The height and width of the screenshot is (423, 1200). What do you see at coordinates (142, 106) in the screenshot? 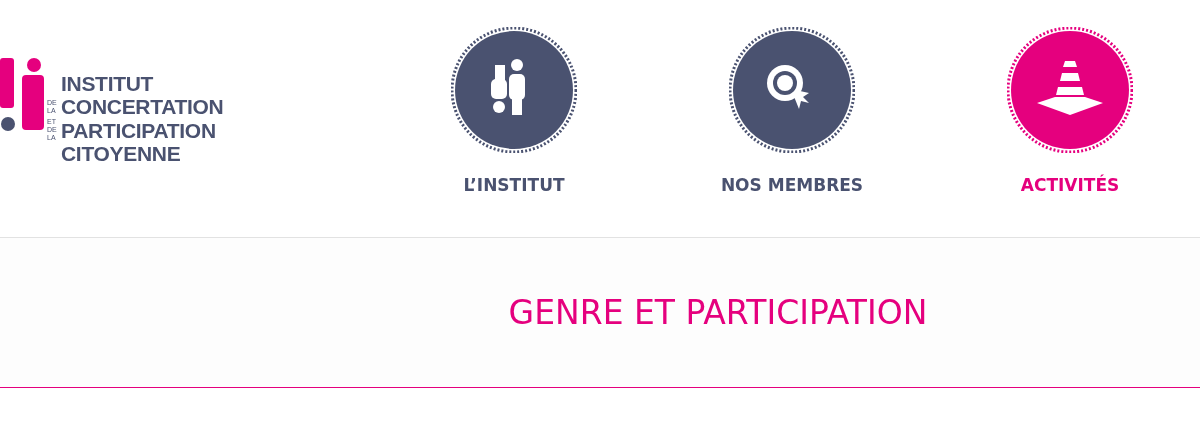
I see `logo-word: CONCERTATION` at bounding box center [142, 106].